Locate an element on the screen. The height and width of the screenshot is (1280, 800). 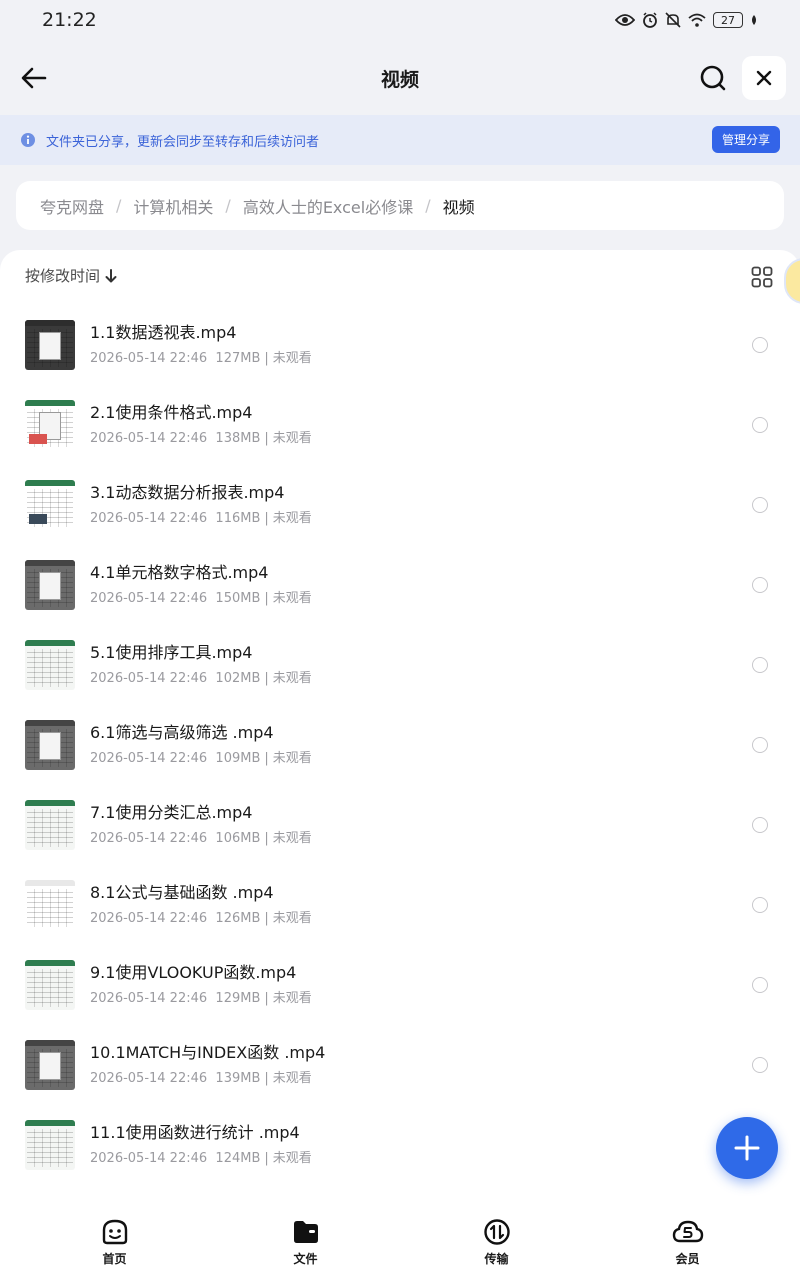
floating-assistant-icon is located at coordinates (792, 281).